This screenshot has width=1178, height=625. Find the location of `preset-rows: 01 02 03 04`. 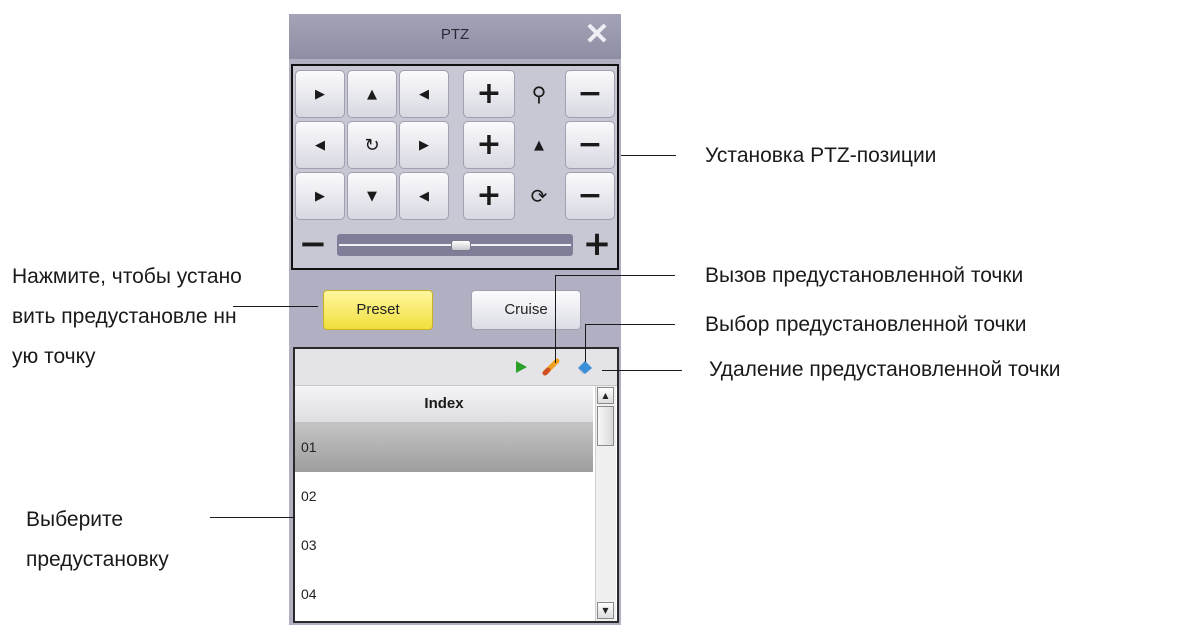

preset-rows: 01 02 03 04 is located at coordinates (444, 521).